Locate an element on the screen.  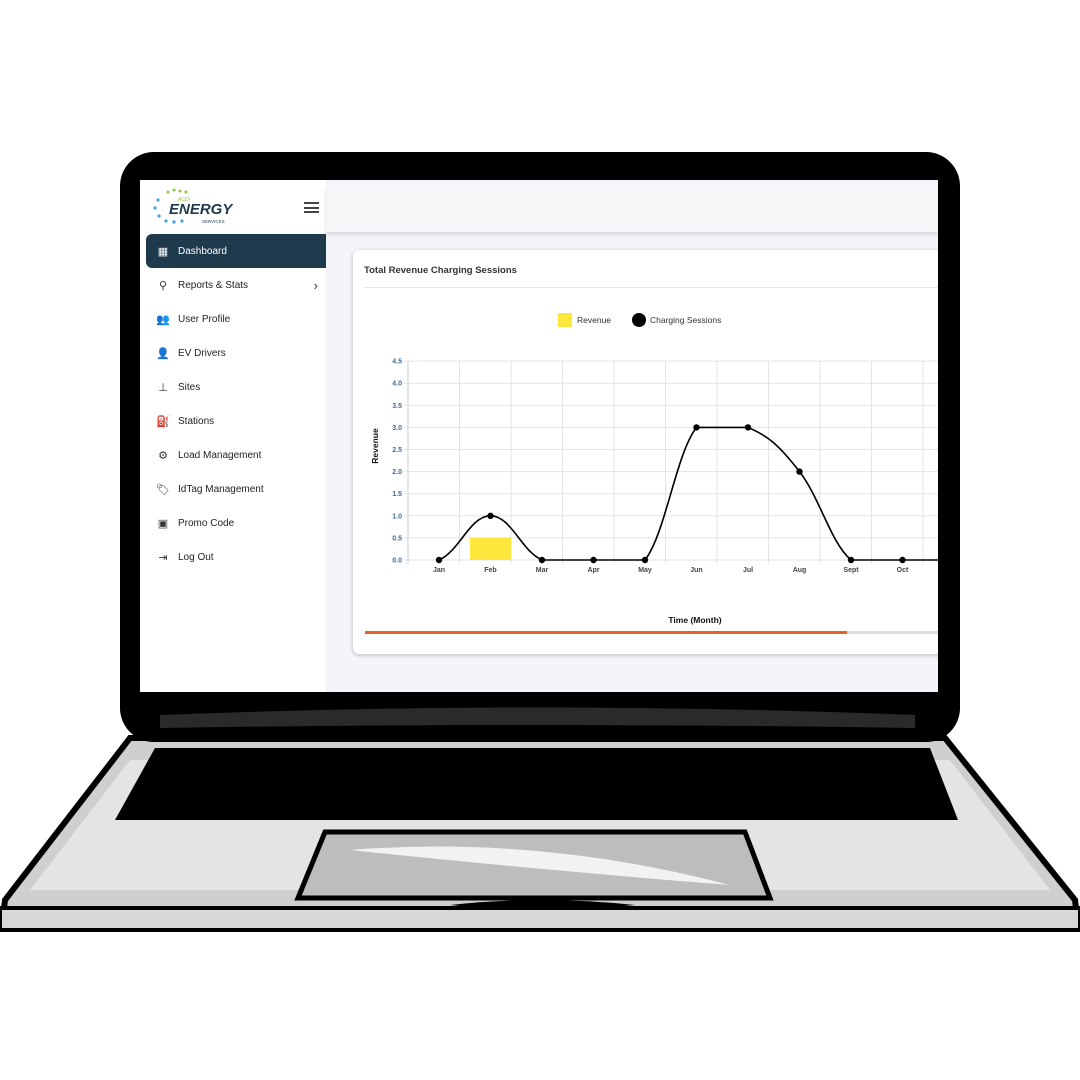
sidebar-item-reports-stats: ⚲ Reports & Stats › is located at coordinates (236, 285).